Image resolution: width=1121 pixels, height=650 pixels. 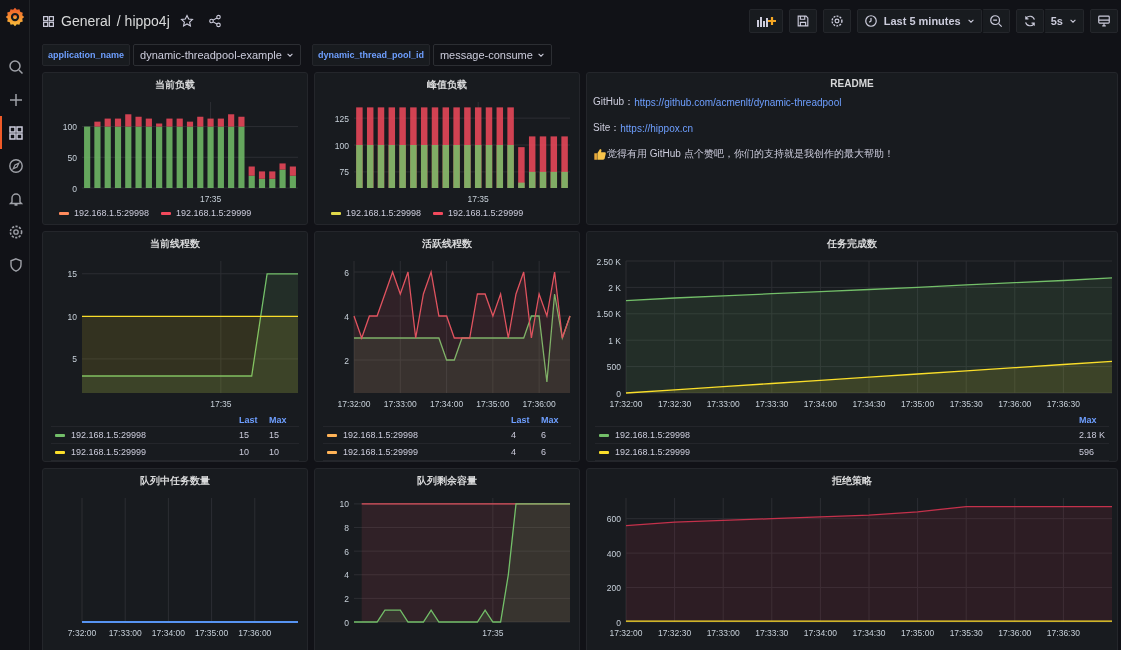 What do you see at coordinates (370, 55) in the screenshot?
I see `variable-label: dynamic_thread_pool_id` at bounding box center [370, 55].